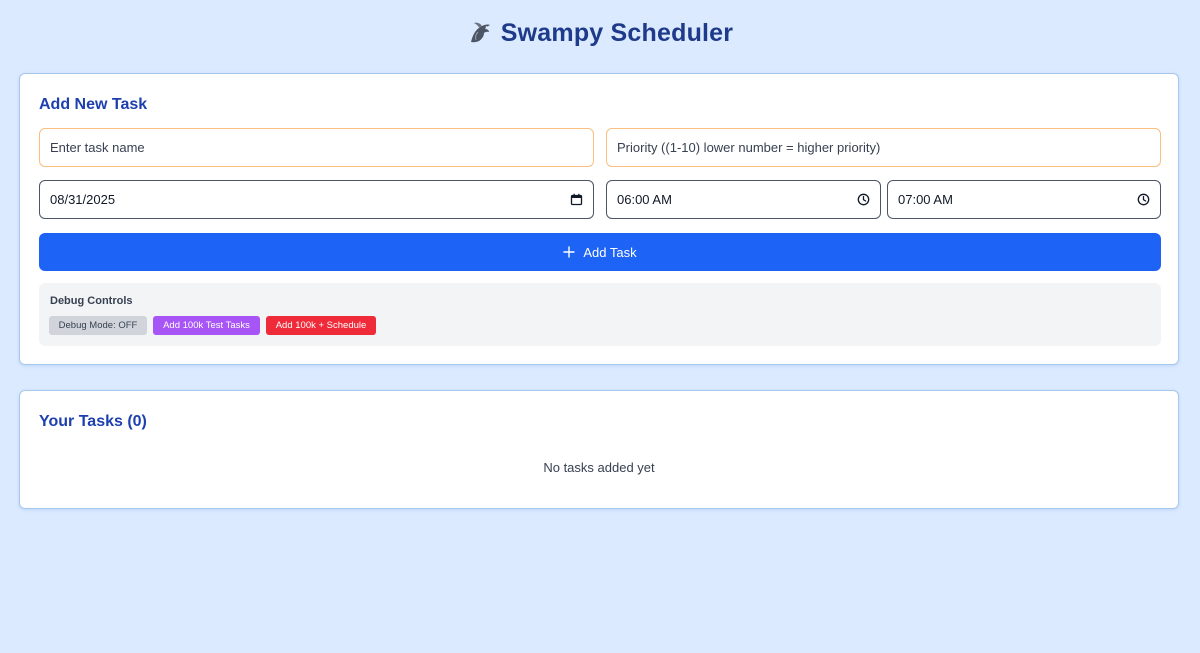 This screenshot has height=653, width=1200. Describe the element at coordinates (743, 199) in the screenshot. I see `start-time-input: 06:00 AM` at that location.